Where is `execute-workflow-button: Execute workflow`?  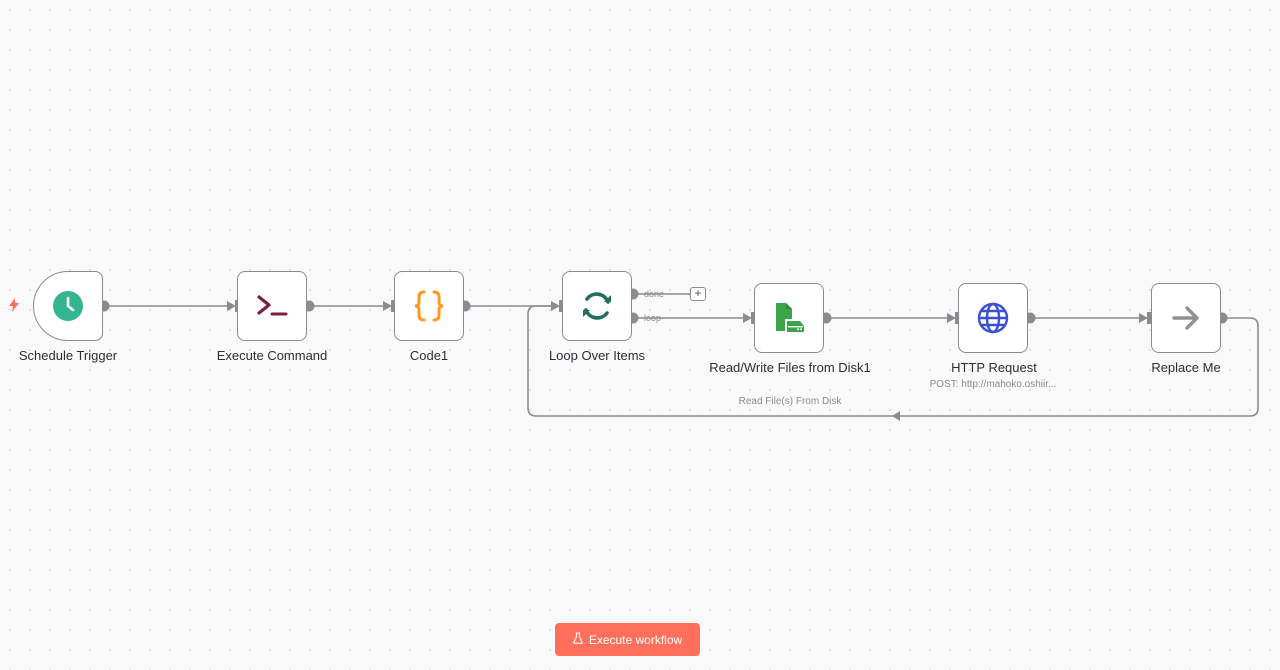
execute-workflow-button: Execute workflow is located at coordinates (627, 639).